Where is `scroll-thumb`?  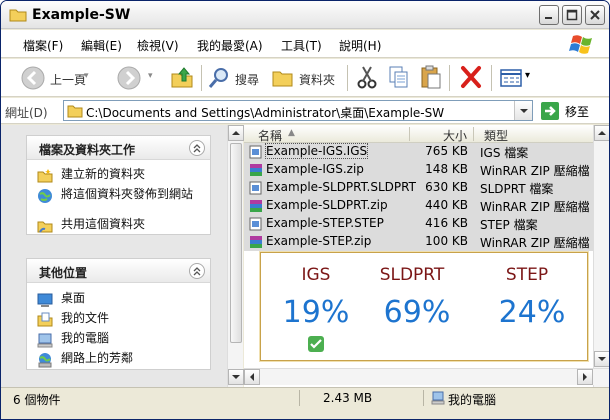
scroll-thumb is located at coordinates (236, 243).